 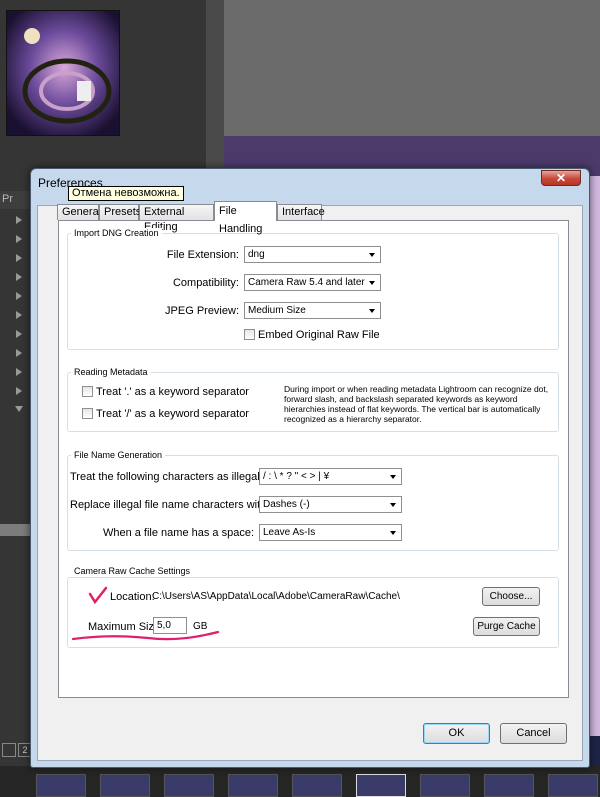 I want to click on compatibility-label: Compatibility:, so click(x=205, y=283).